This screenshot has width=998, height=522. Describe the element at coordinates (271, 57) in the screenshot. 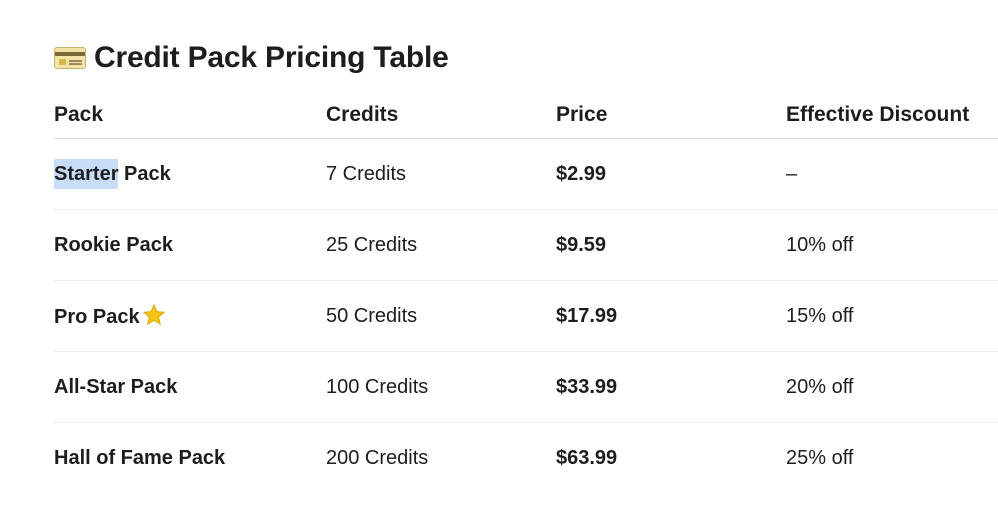

I see `page-title: Credit Pack Pricing Table` at that location.